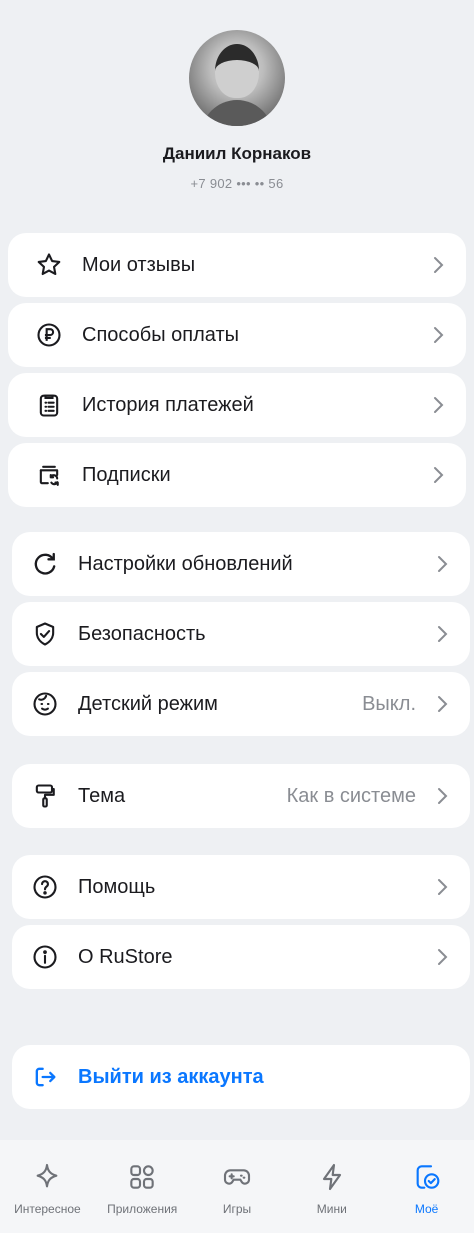 The height and width of the screenshot is (1233, 474). I want to click on logout-icon, so click(45, 1077).